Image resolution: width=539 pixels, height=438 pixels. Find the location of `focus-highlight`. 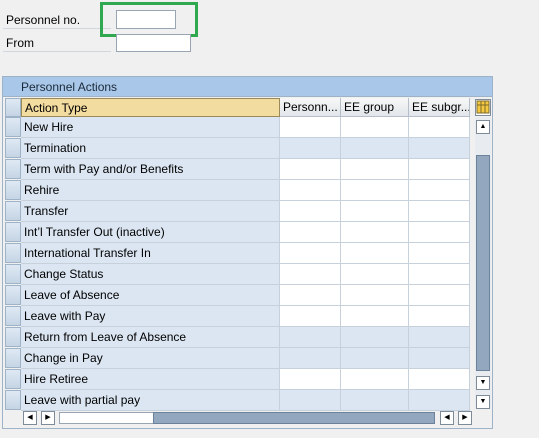

focus-highlight is located at coordinates (149, 19).